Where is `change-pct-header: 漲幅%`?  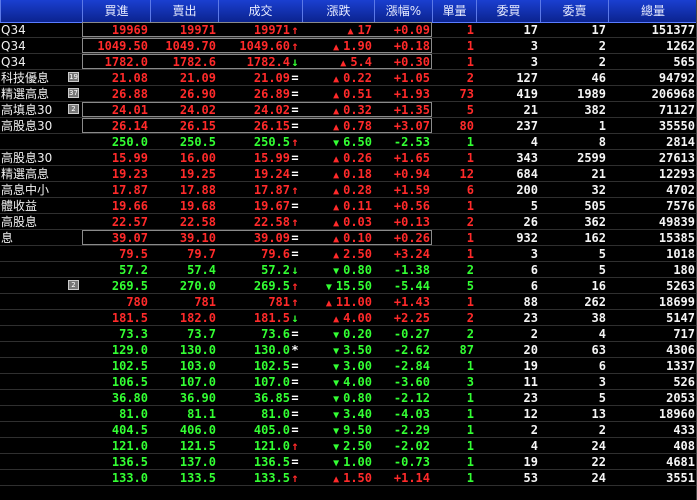
change-pct-header: 漲幅% is located at coordinates (403, 11).